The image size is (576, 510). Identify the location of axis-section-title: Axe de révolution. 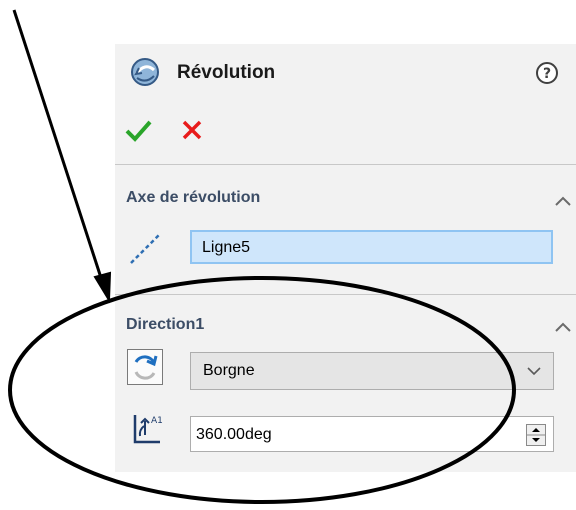
(193, 197).